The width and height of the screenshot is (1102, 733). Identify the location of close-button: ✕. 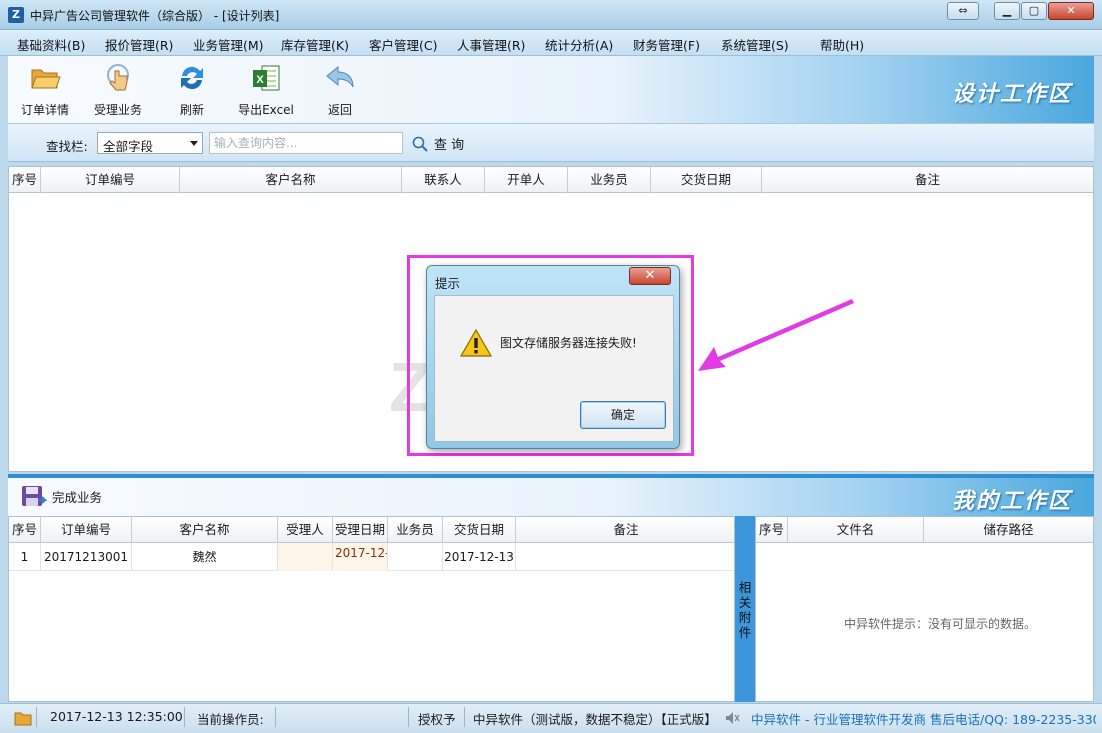
(1071, 11).